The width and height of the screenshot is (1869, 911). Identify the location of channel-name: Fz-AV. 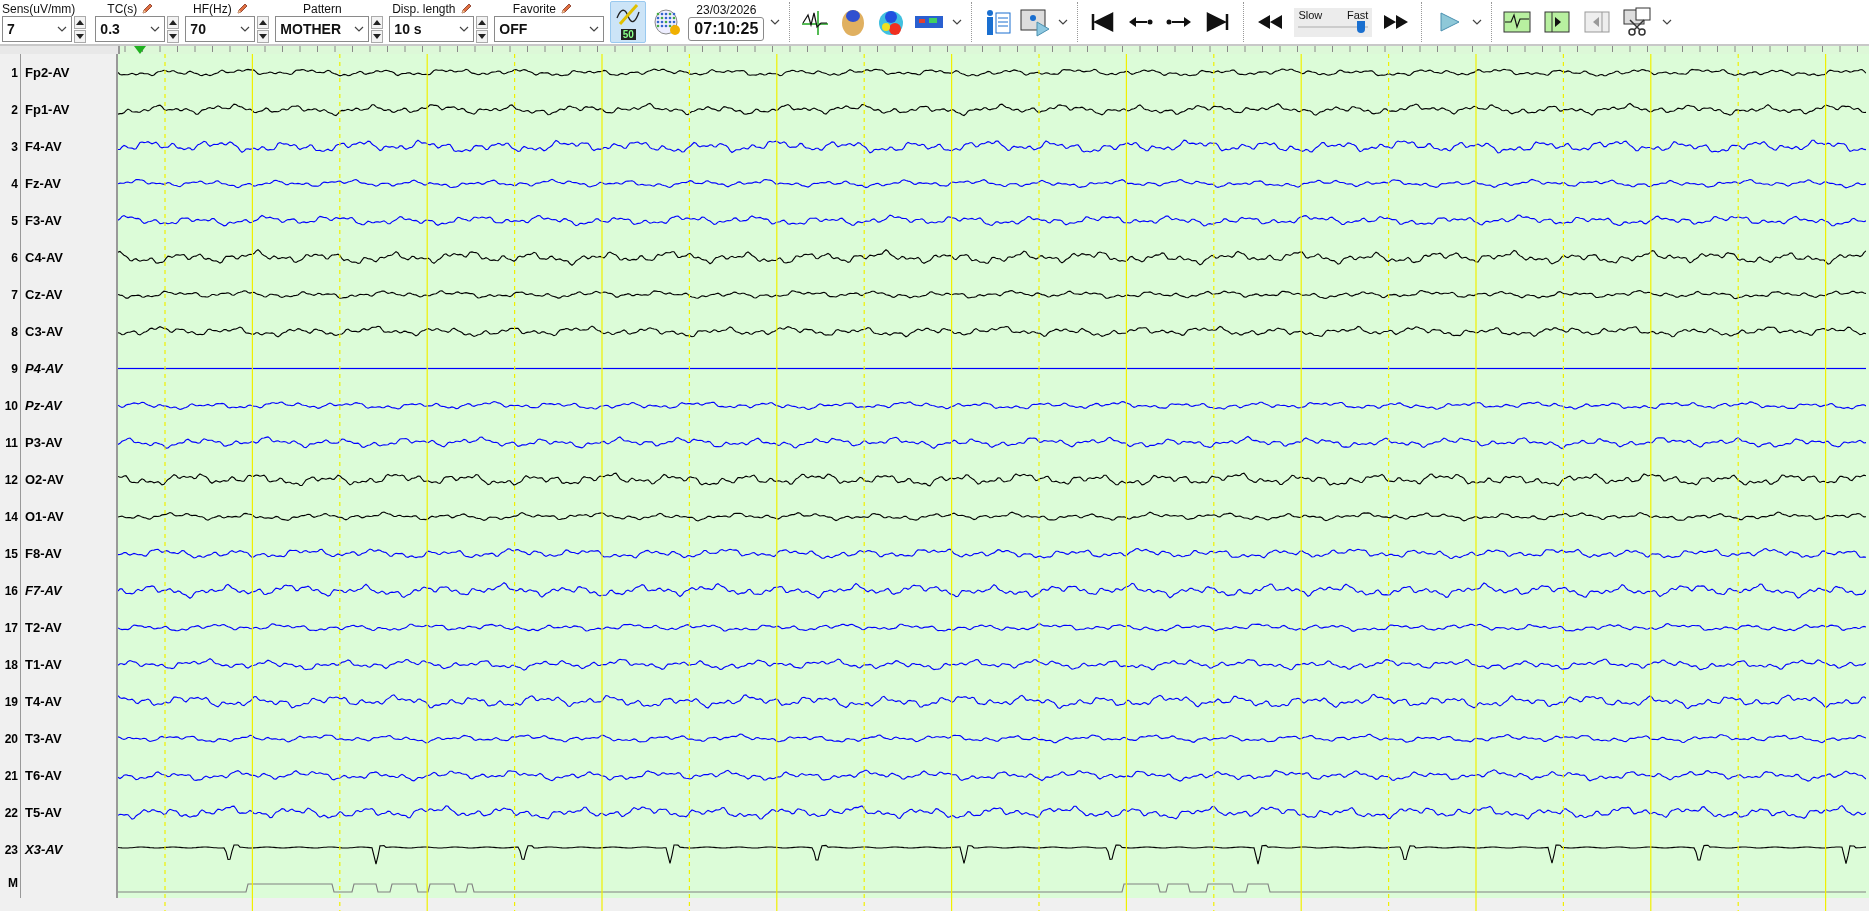
(43, 183).